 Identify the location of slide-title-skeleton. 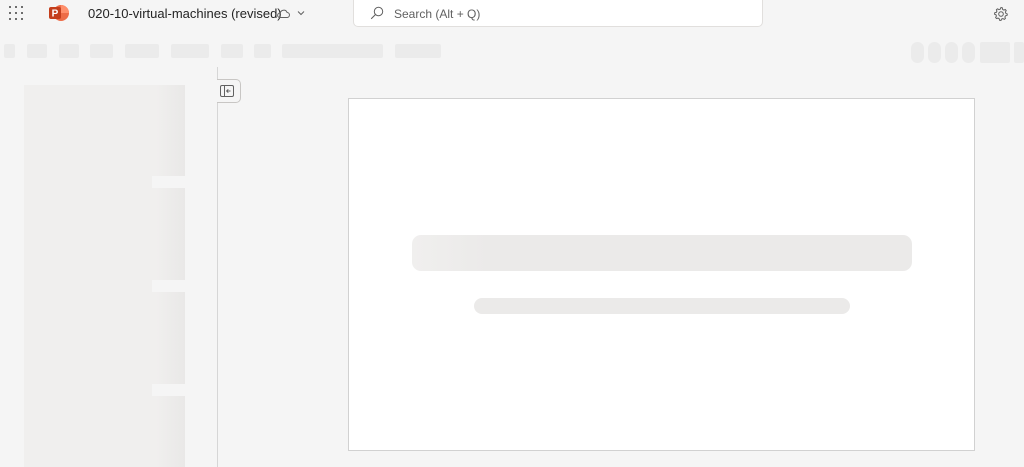
(662, 253).